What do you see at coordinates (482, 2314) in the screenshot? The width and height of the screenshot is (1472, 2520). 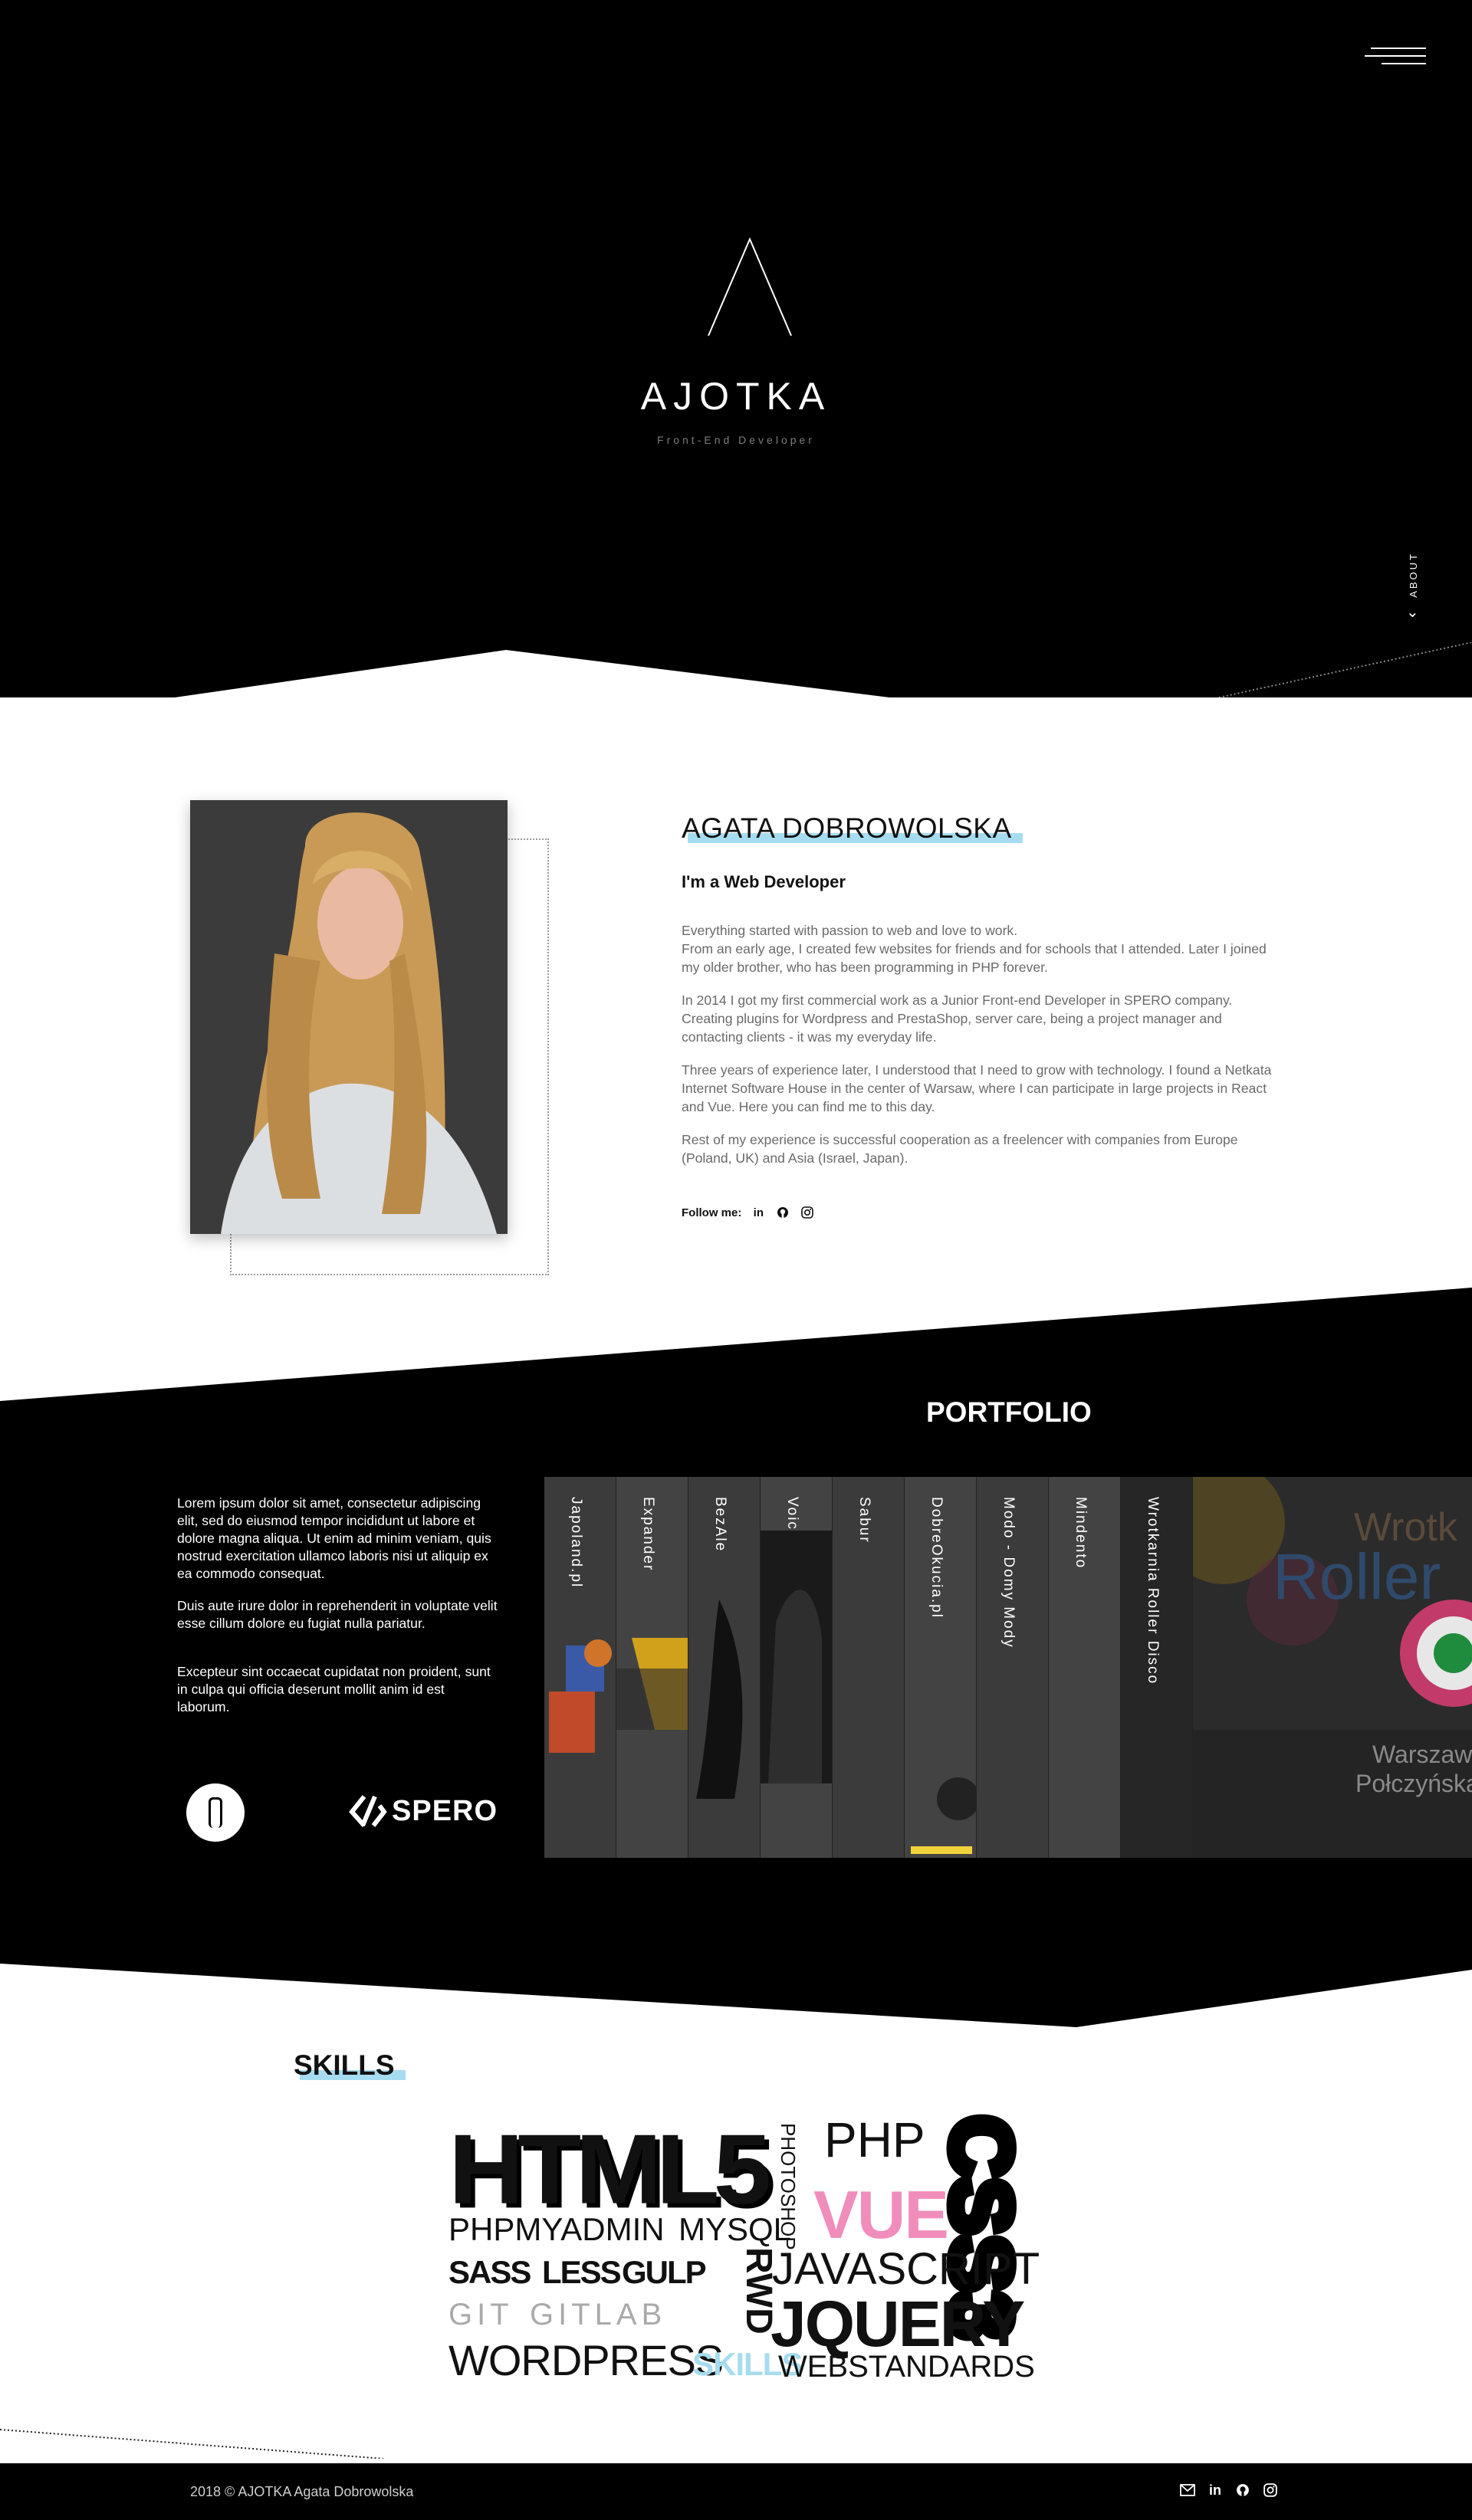 I see `skill-git: GIT` at bounding box center [482, 2314].